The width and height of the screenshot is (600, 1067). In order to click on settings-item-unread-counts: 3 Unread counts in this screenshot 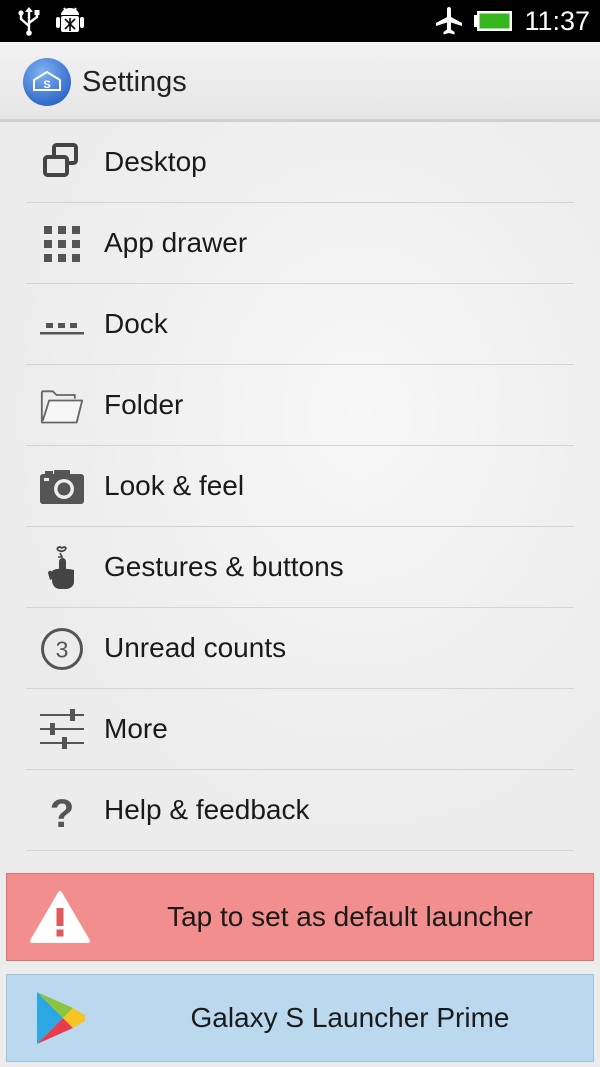, I will do `click(300, 648)`.